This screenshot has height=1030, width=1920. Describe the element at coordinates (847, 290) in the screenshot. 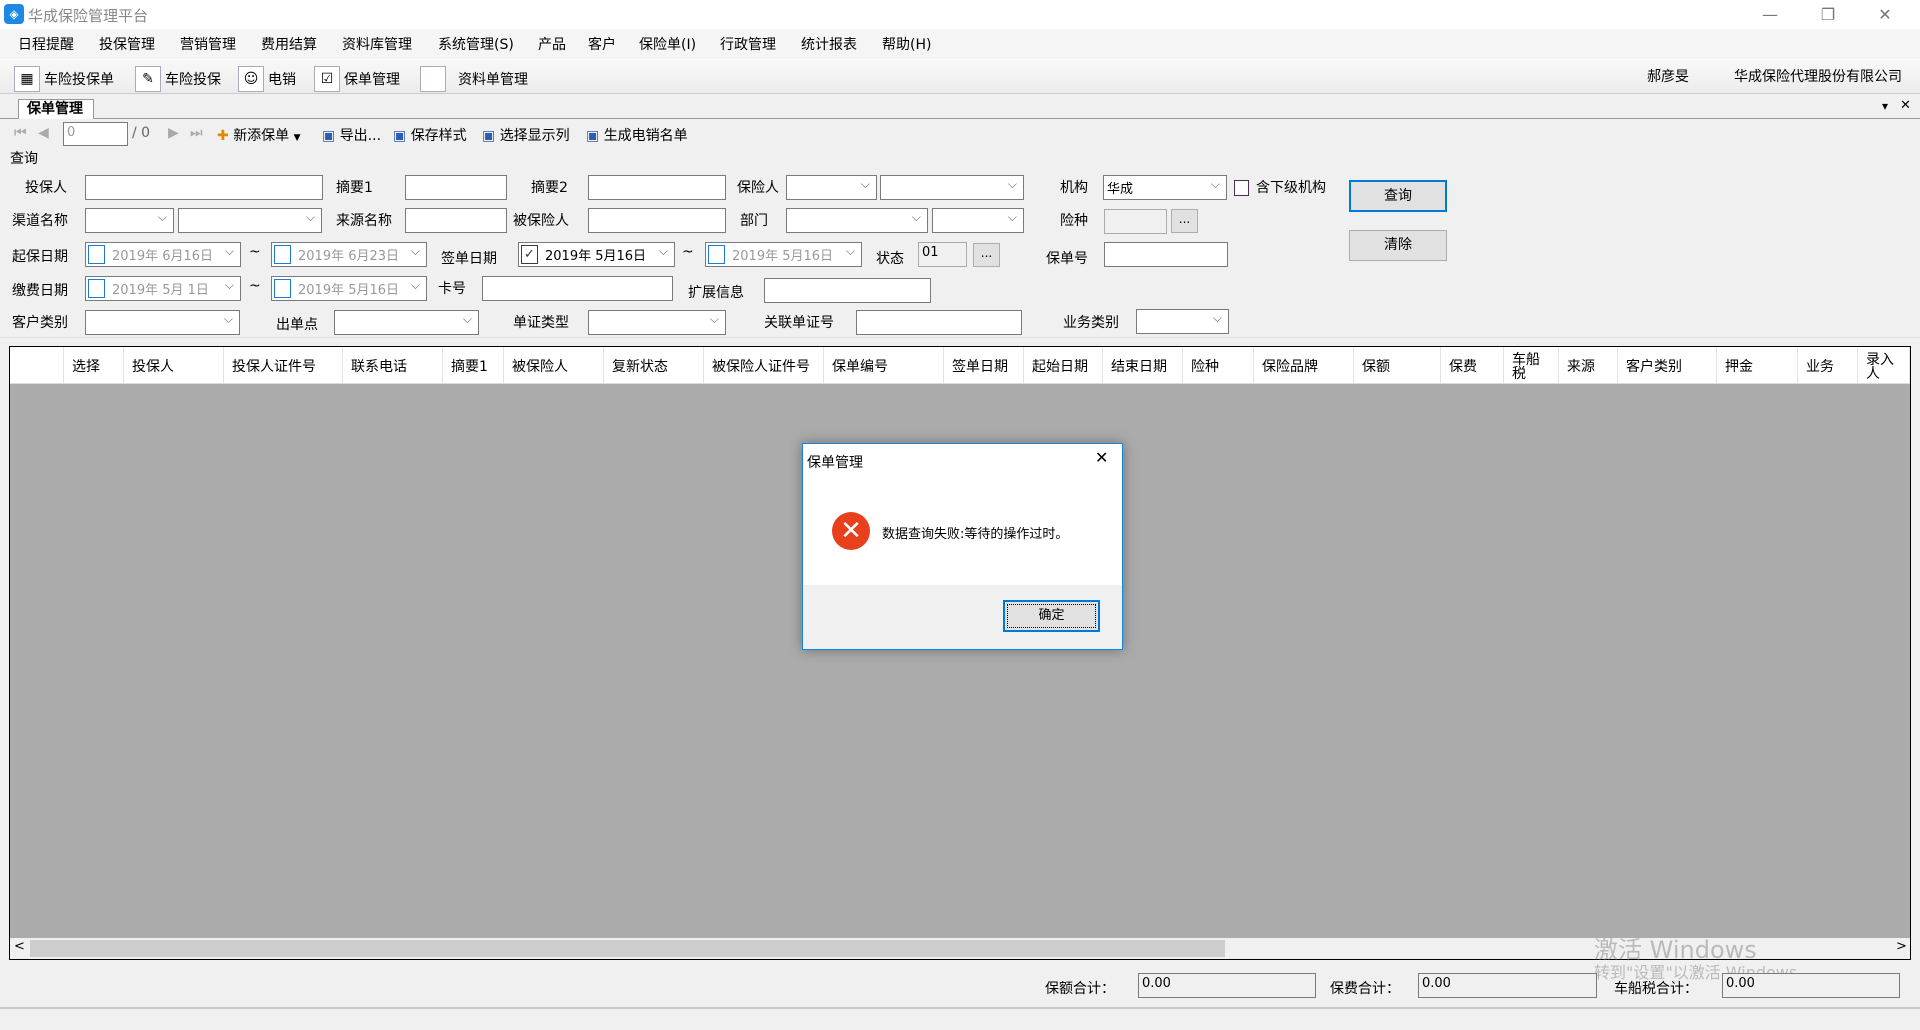

I see `ext-info-input` at that location.